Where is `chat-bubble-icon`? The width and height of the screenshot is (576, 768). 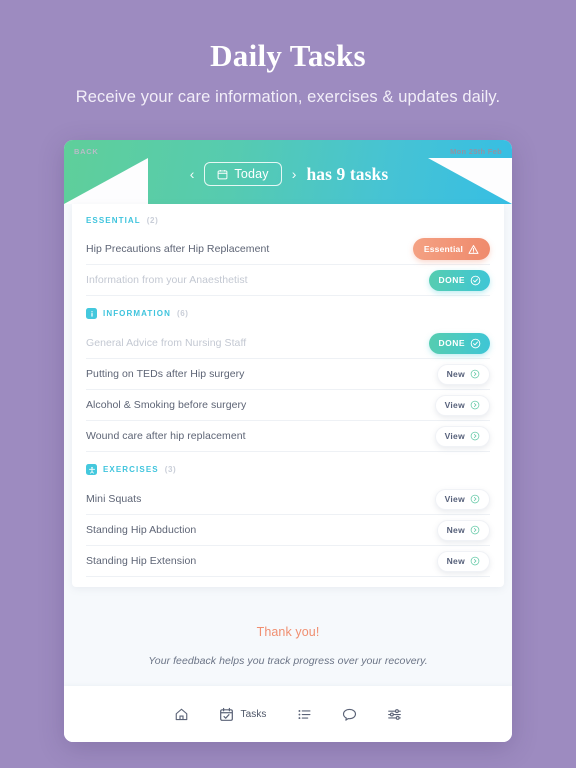
chat-bubble-icon is located at coordinates (349, 714).